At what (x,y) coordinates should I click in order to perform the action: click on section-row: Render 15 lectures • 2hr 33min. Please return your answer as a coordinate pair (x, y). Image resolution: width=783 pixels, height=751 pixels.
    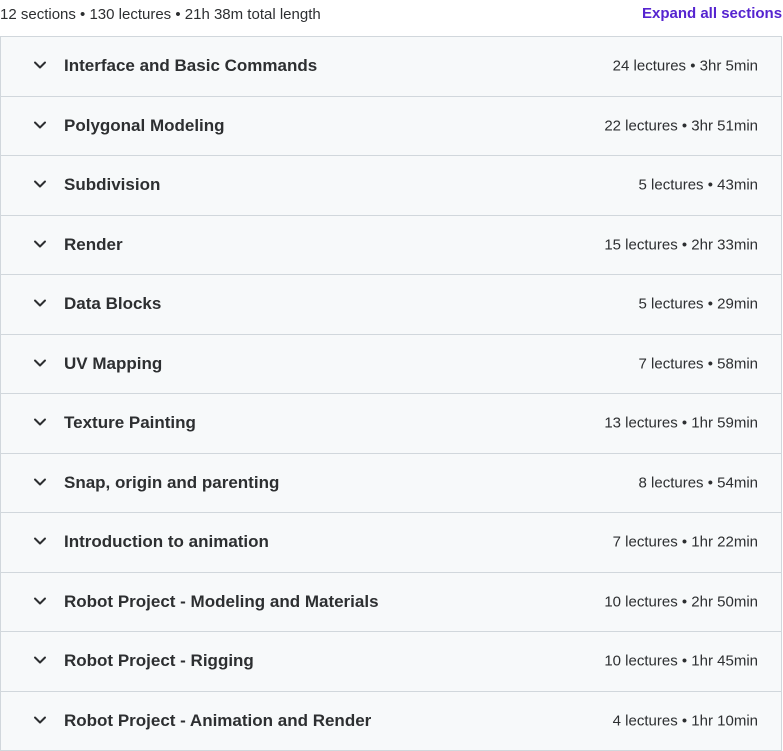
    Looking at the image, I should click on (391, 245).